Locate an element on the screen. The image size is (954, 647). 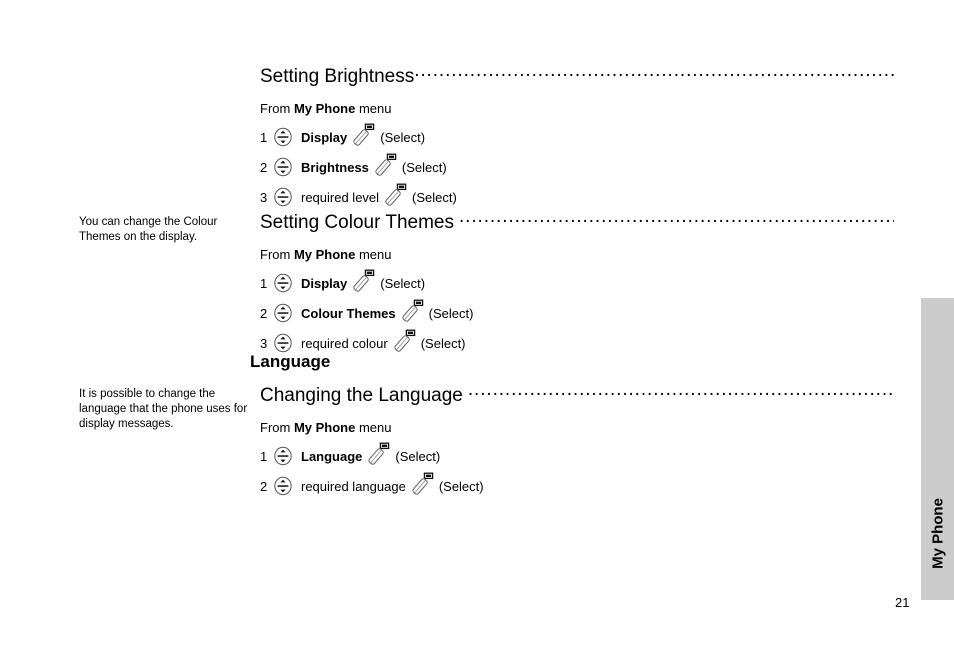
section-heading: Setting Brightness is located at coordinates (577, 75).